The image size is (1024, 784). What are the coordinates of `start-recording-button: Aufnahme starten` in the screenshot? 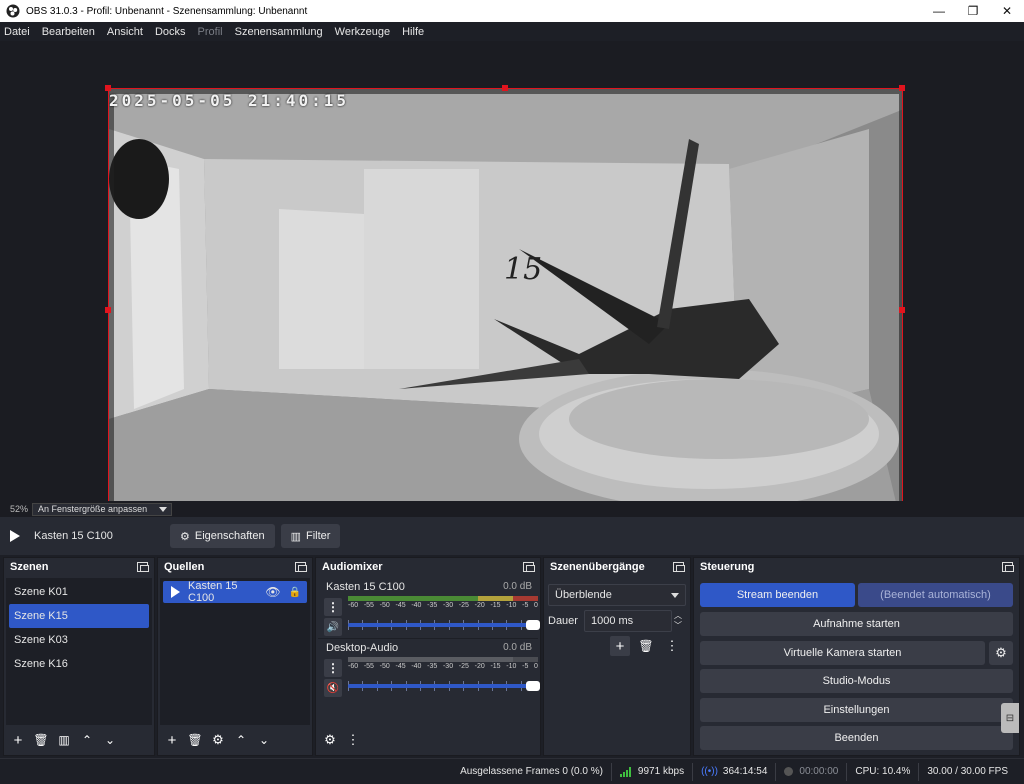 It's located at (856, 624).